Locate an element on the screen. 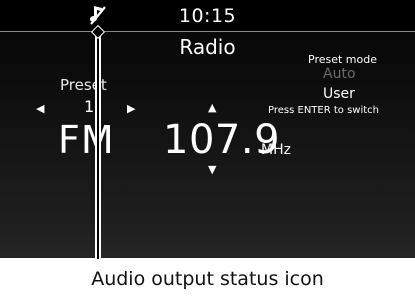  preset-mode-hint: Press ENTER to switch is located at coordinates (323, 110).